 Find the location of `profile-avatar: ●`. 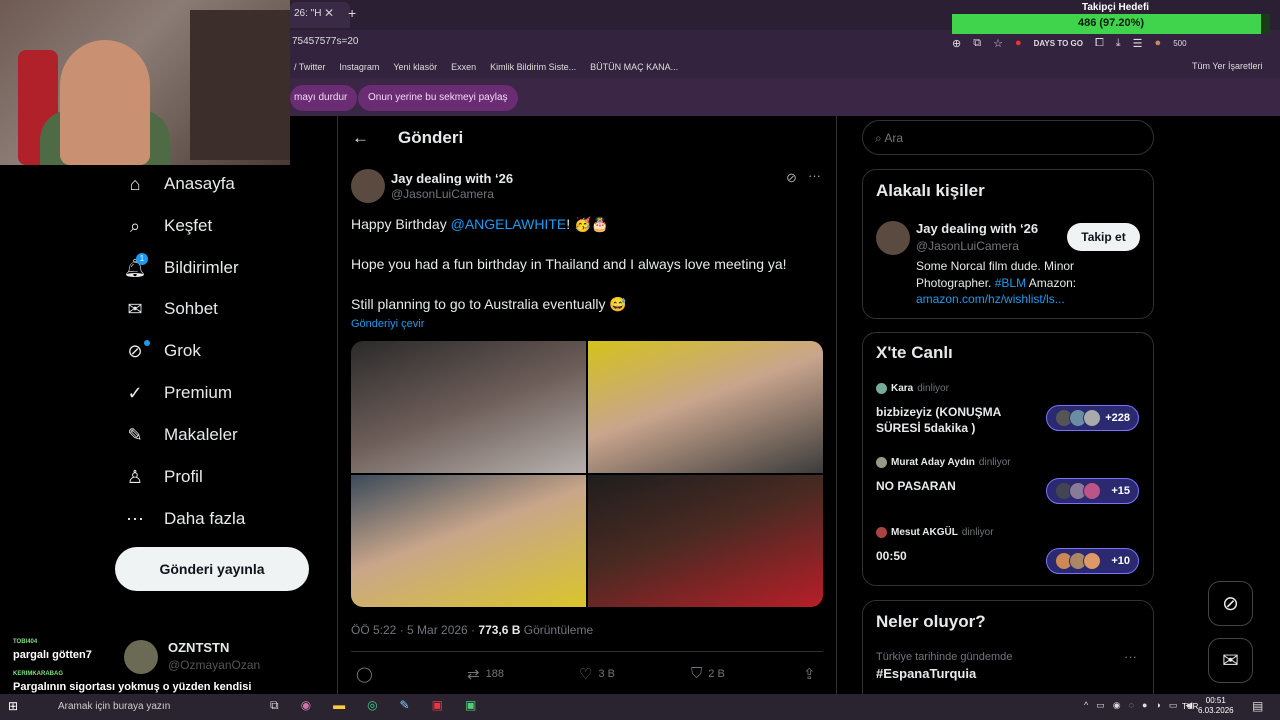

profile-avatar: ● is located at coordinates (1158, 43).